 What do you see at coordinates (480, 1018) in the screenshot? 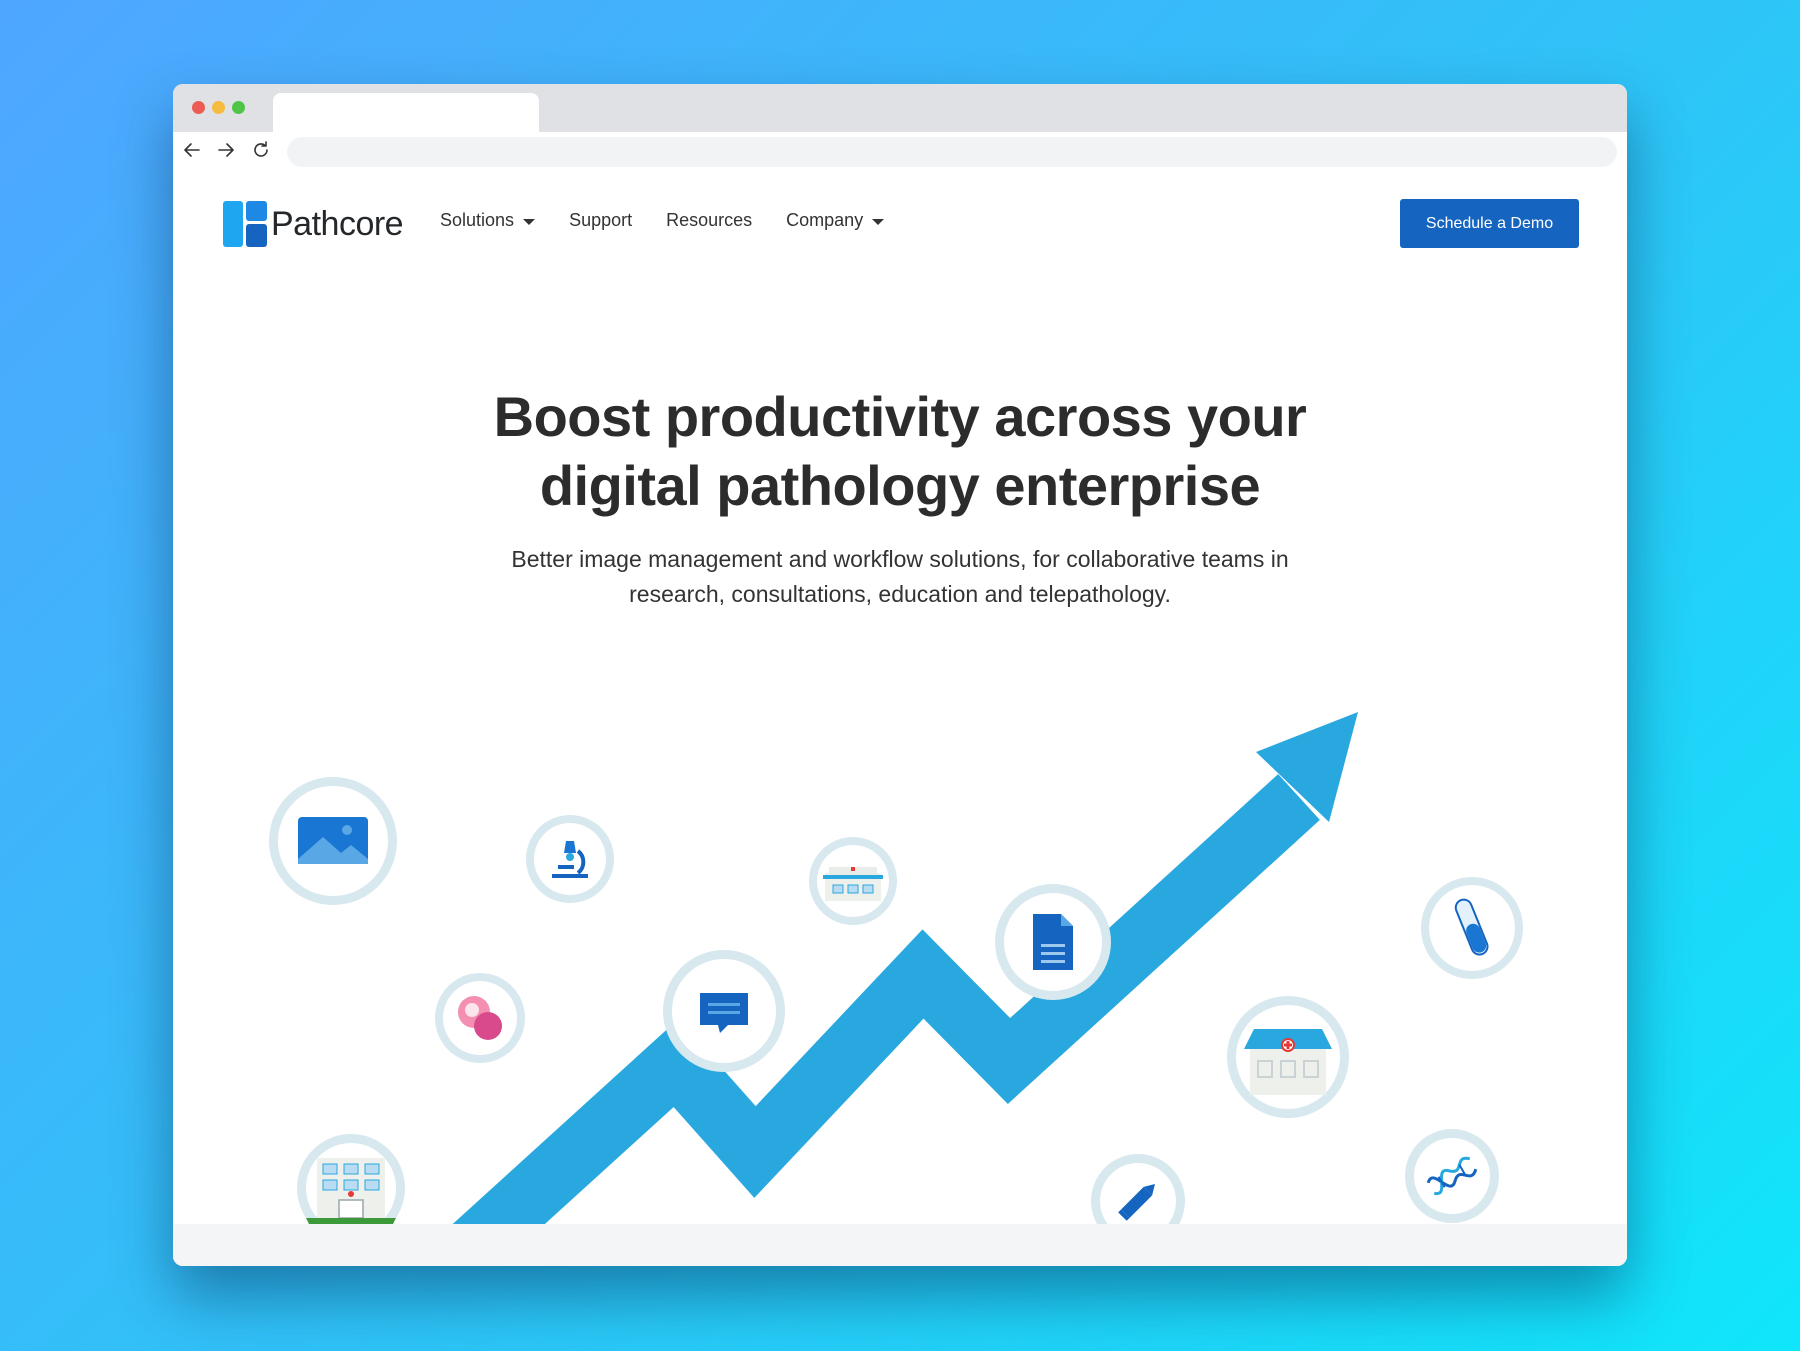
I see `cell-icon` at bounding box center [480, 1018].